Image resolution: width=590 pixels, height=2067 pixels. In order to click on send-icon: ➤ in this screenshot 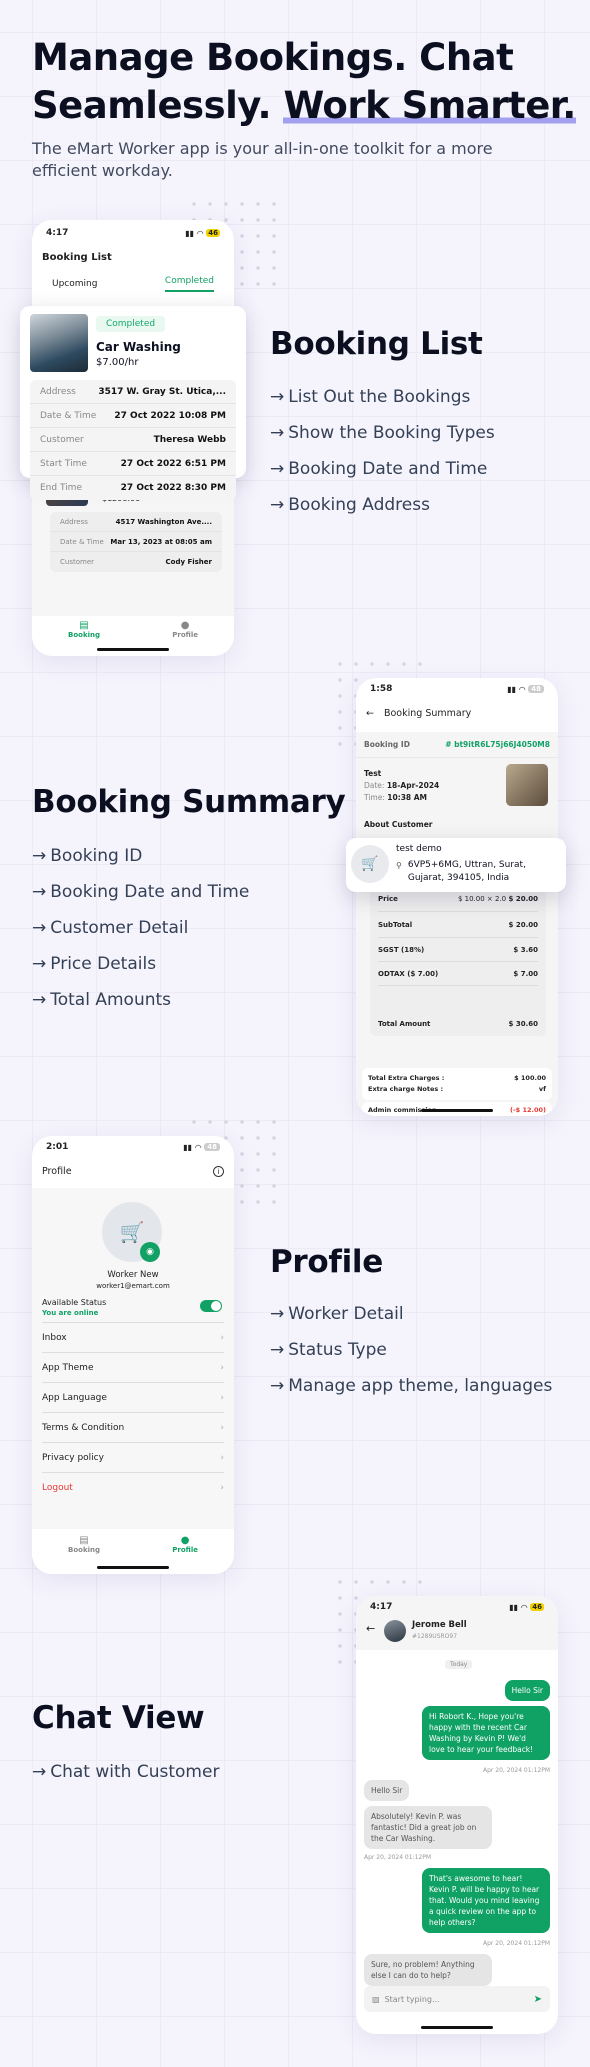, I will do `click(538, 1999)`.